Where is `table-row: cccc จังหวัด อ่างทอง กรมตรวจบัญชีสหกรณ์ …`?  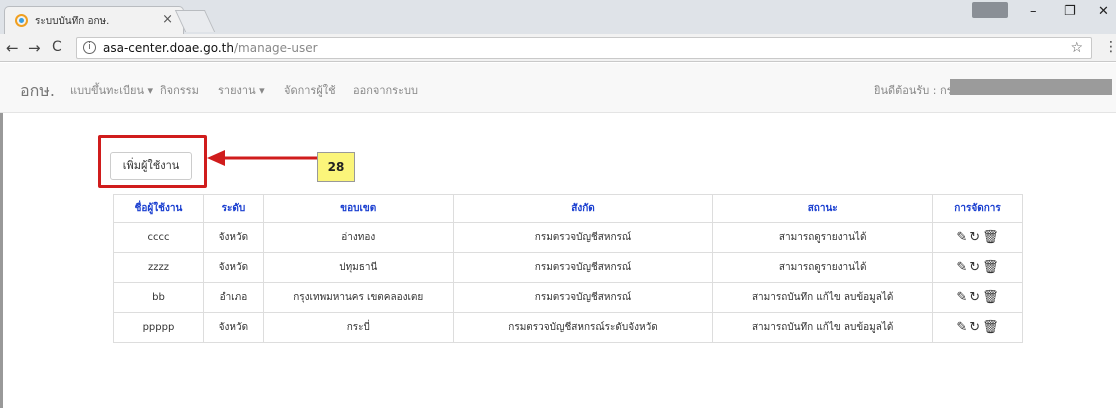 table-row: cccc จังหวัด อ่างทอง กรมตรวจบัญชีสหกรณ์ … is located at coordinates (568, 237).